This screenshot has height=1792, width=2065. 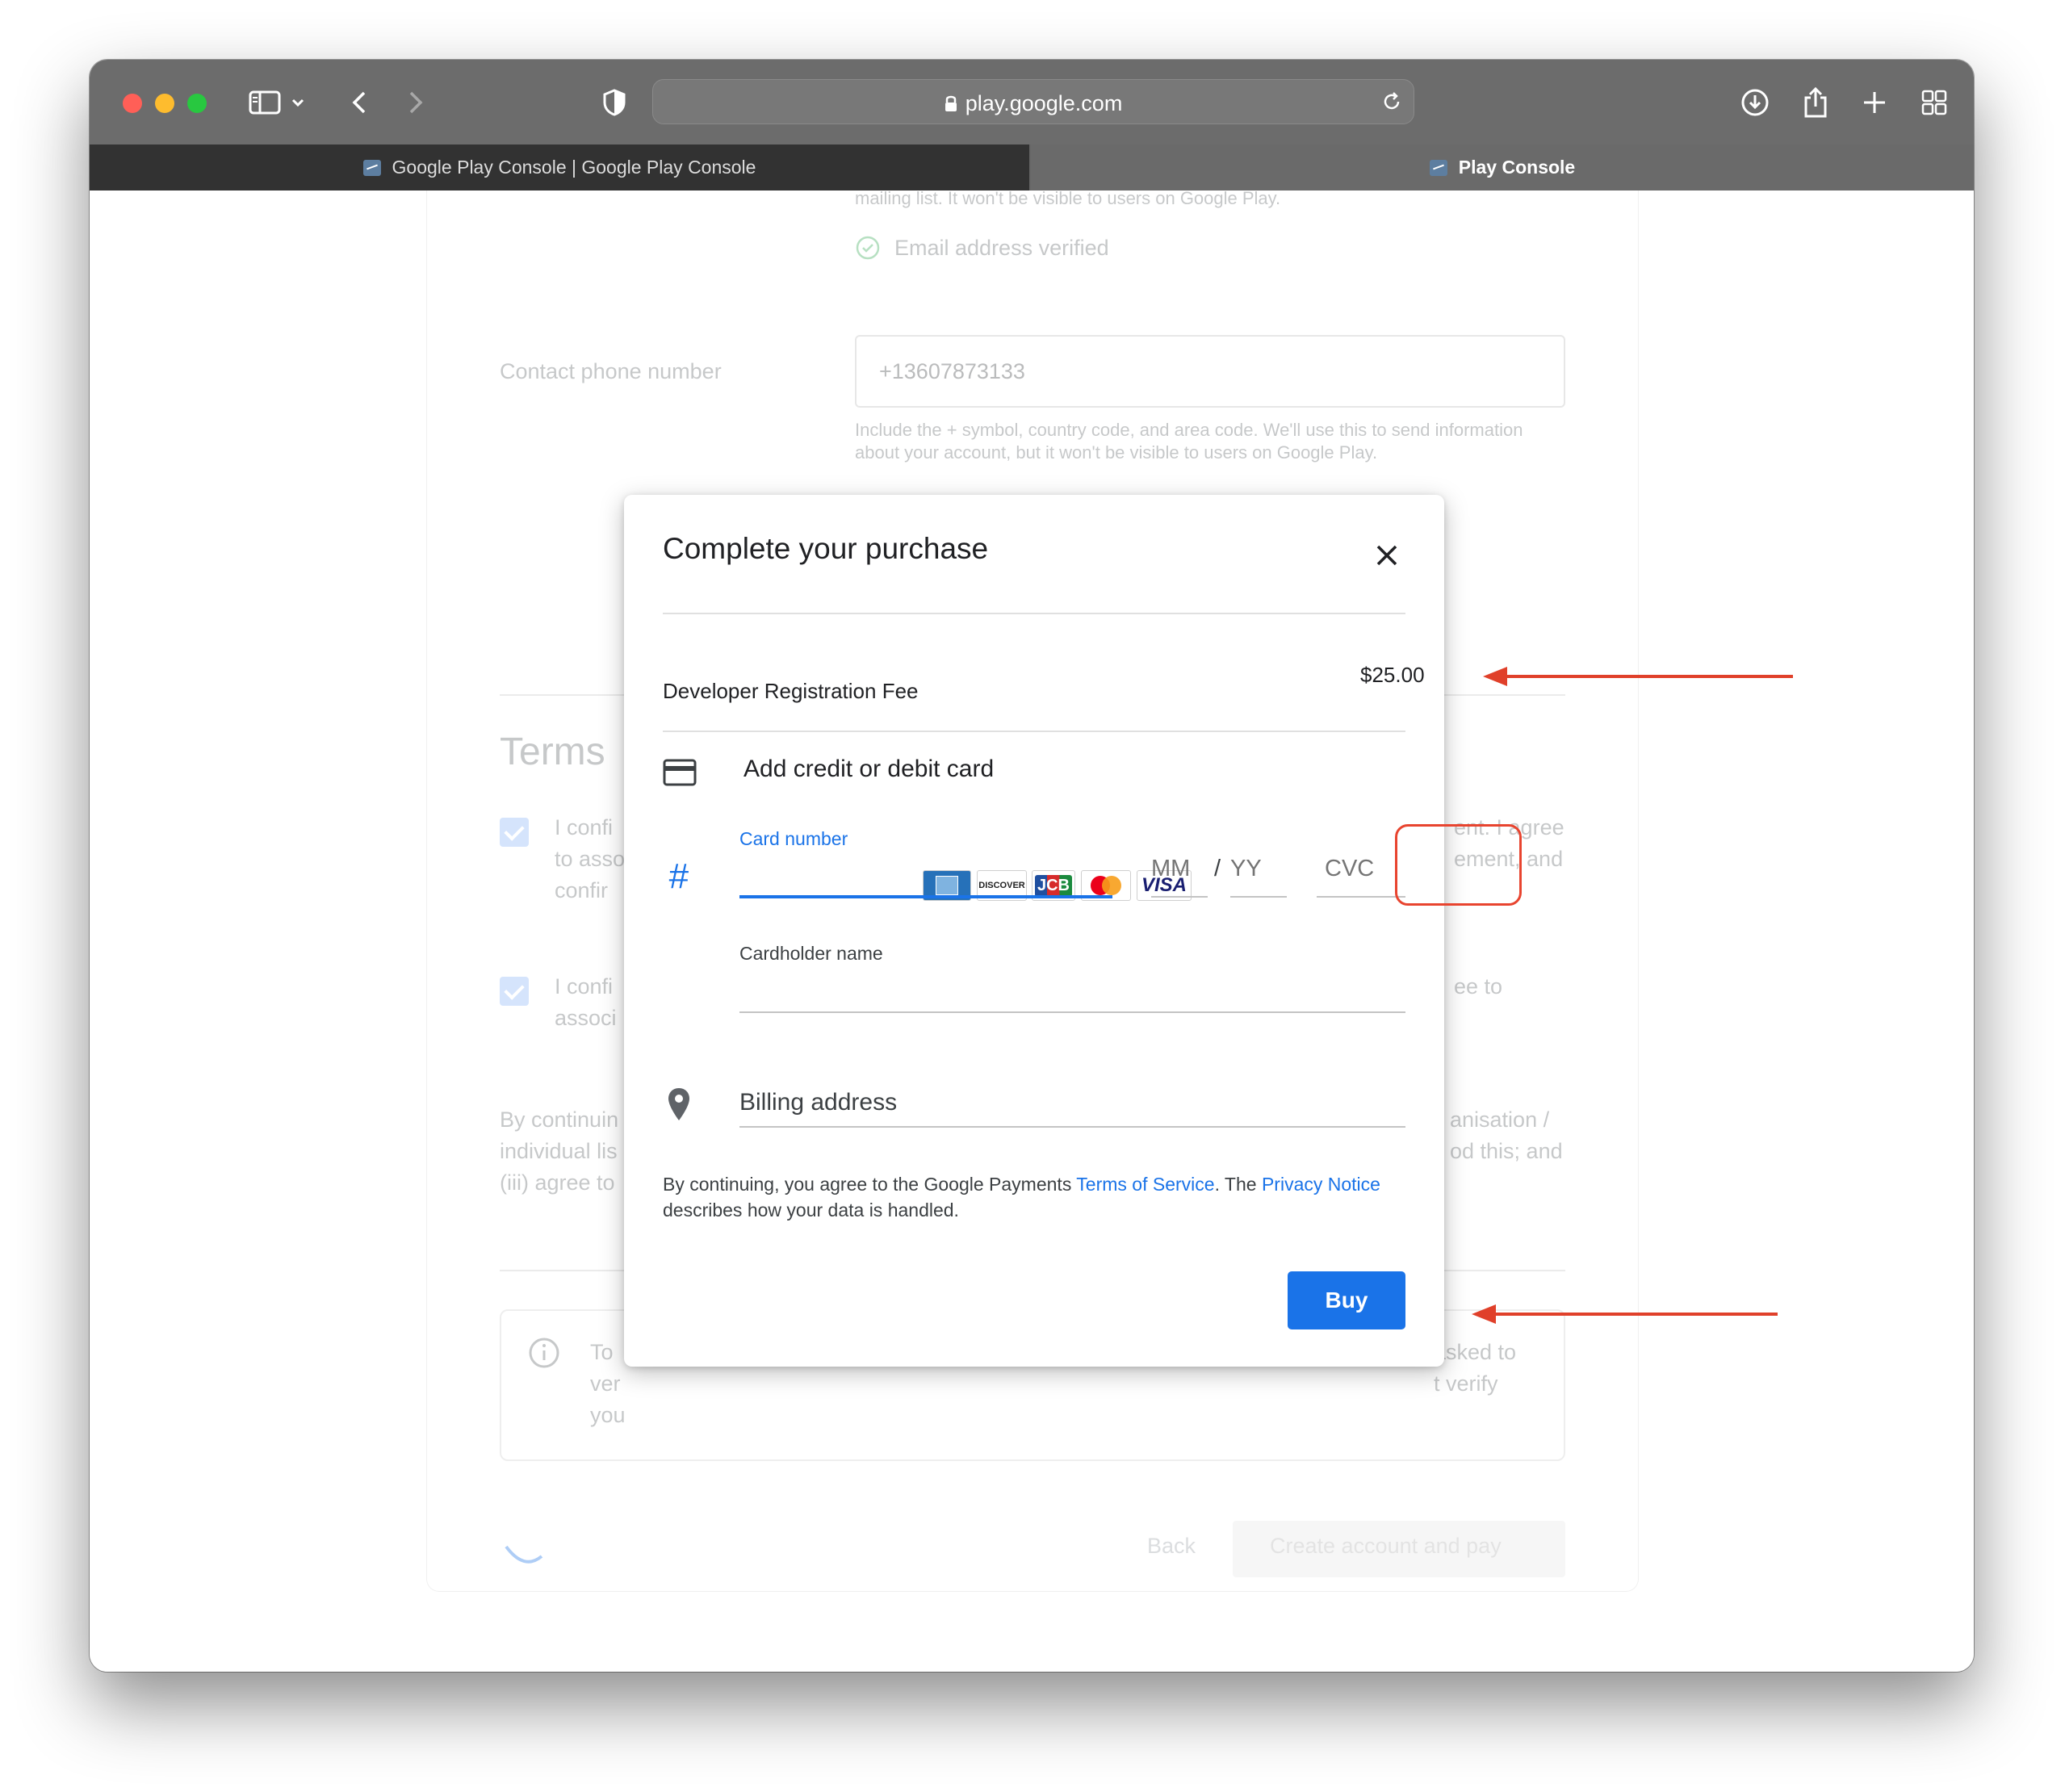 I want to click on lock-icon, so click(x=951, y=105).